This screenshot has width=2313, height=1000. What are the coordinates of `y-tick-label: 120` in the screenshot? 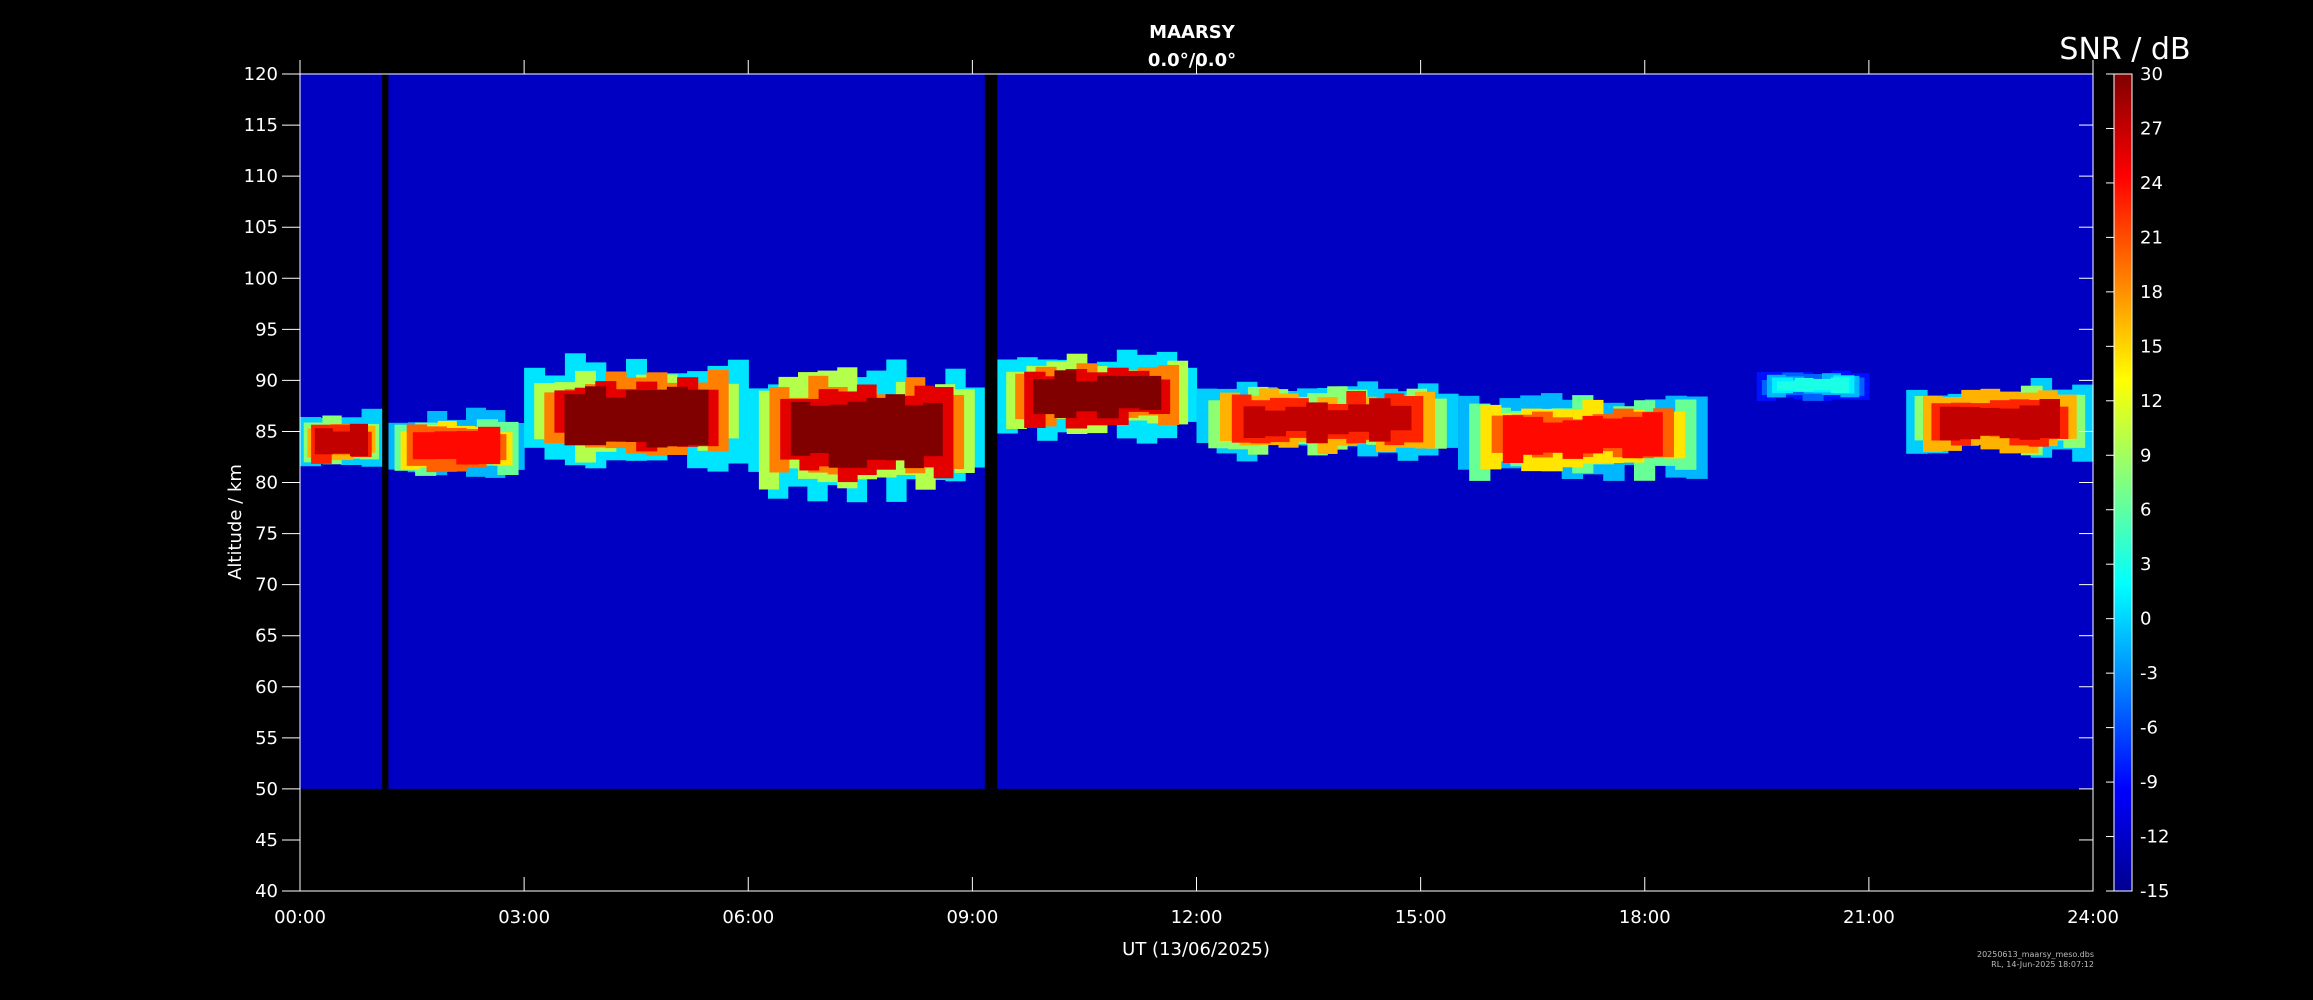 It's located at (261, 74).